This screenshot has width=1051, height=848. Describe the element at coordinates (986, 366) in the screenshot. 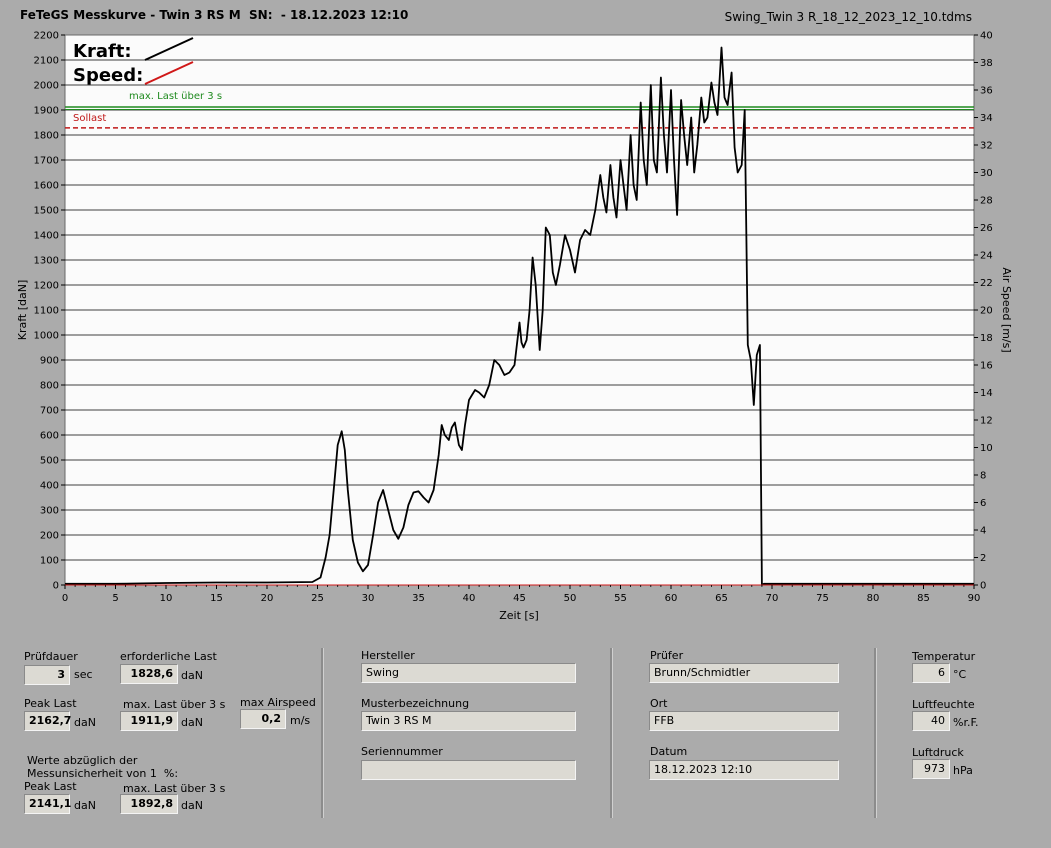

I see `y2-tick-label: 16` at that location.